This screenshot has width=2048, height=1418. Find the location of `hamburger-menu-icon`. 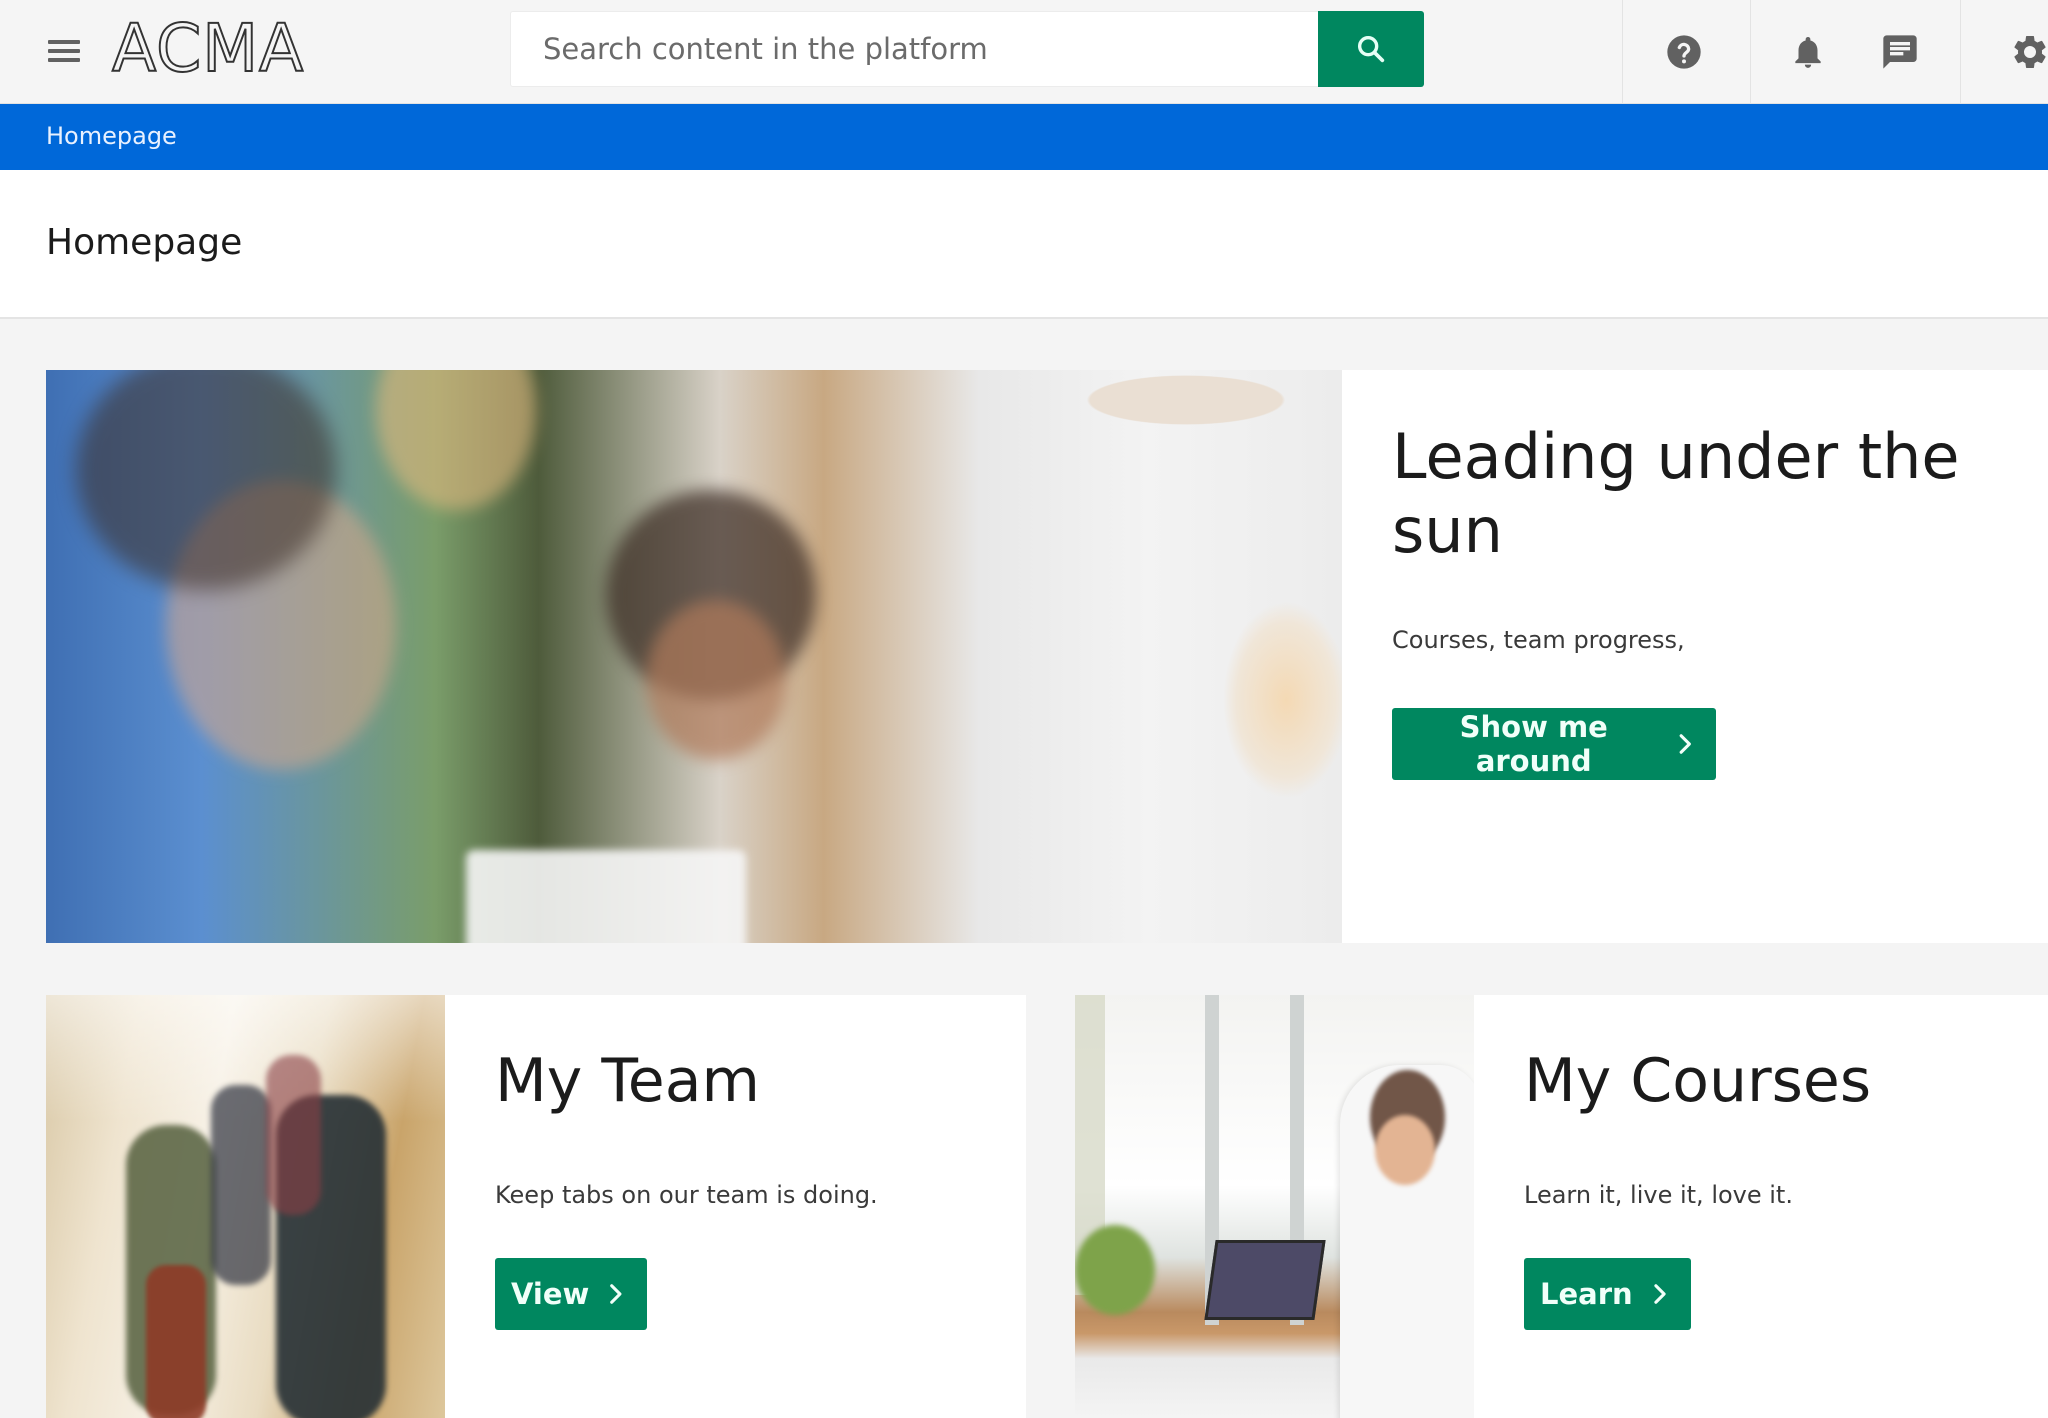

hamburger-menu-icon is located at coordinates (66, 51).